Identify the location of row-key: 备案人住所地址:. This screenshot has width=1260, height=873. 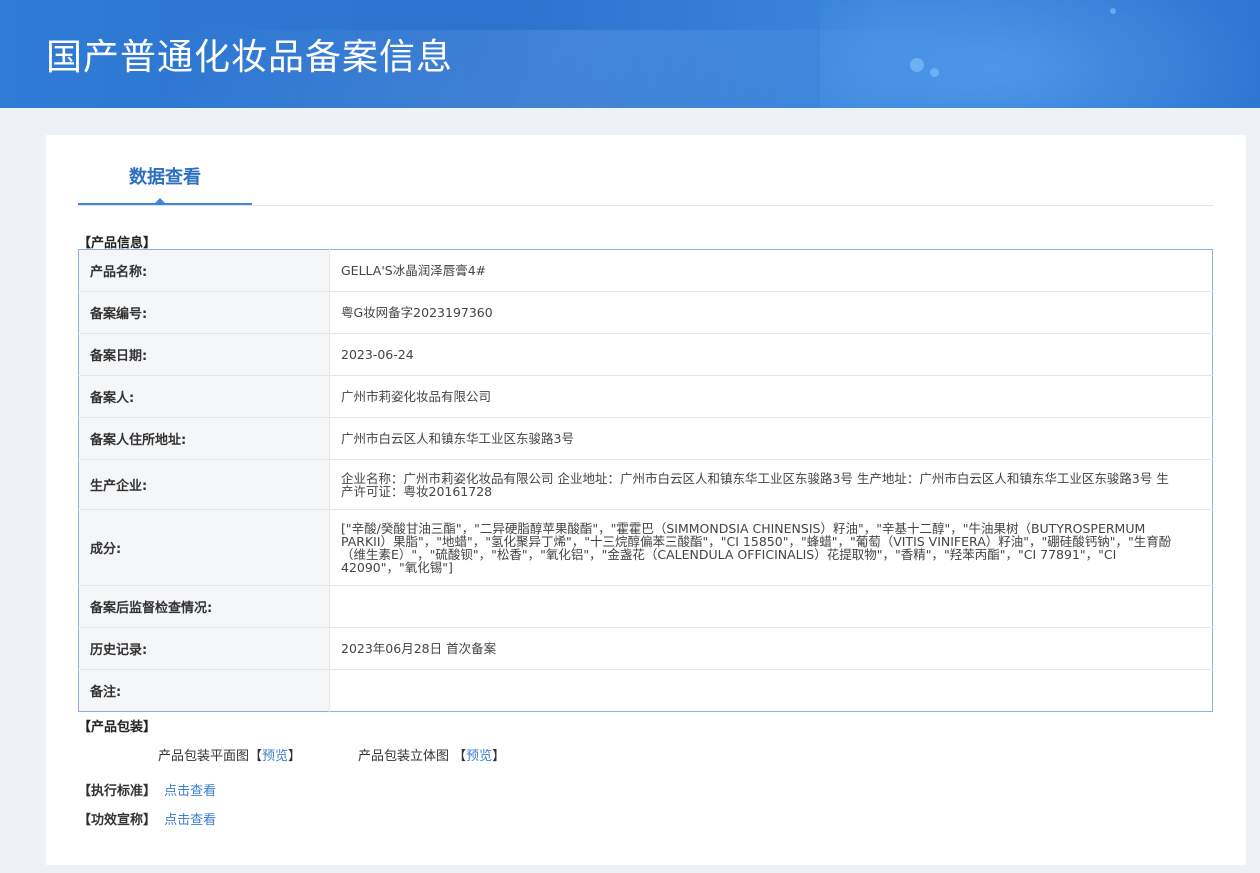
(204, 438).